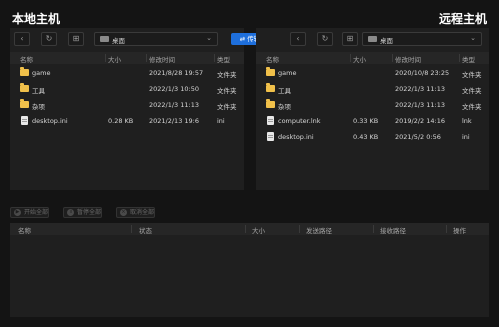 The image size is (499, 327). Describe the element at coordinates (319, 230) in the screenshot. I see `col-send-path: 发送路径` at that location.